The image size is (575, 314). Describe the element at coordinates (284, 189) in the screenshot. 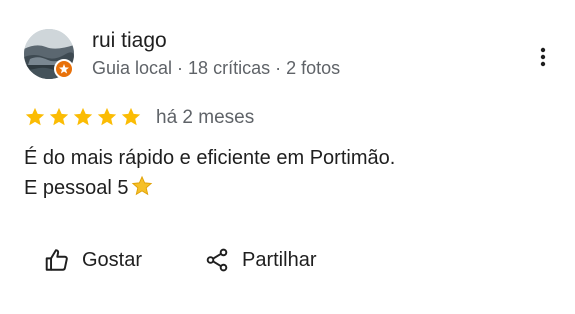

I see `review-line: E pessoal 5` at that location.